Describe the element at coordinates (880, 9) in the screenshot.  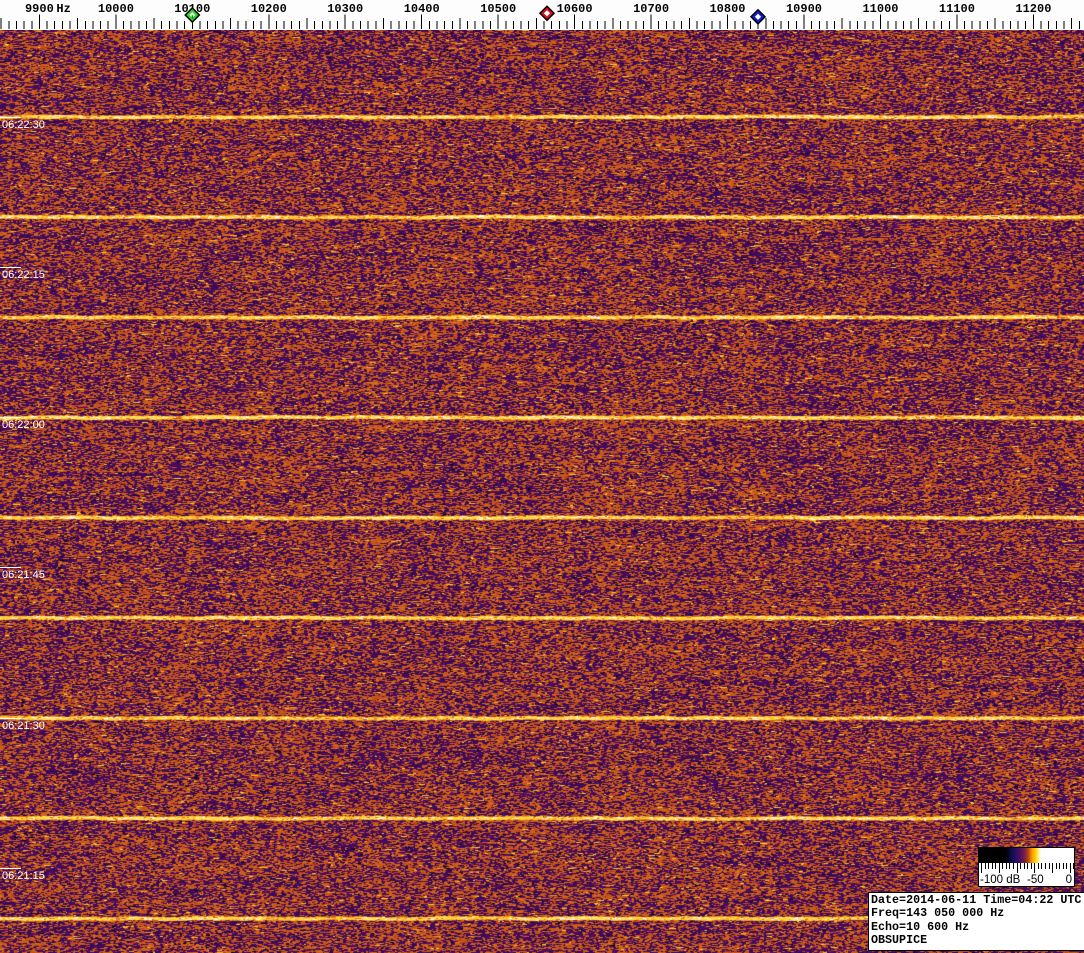
I see `svg-text: 11000` at that location.